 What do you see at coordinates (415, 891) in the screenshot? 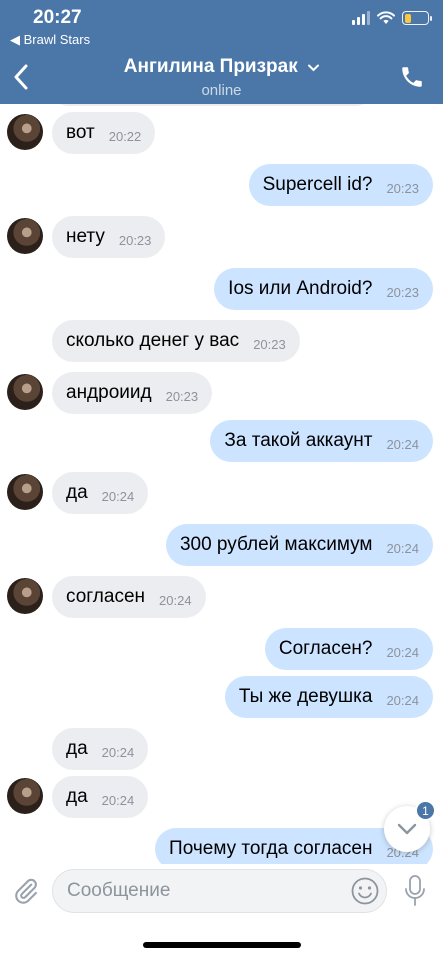
I see `microphone-icon` at bounding box center [415, 891].